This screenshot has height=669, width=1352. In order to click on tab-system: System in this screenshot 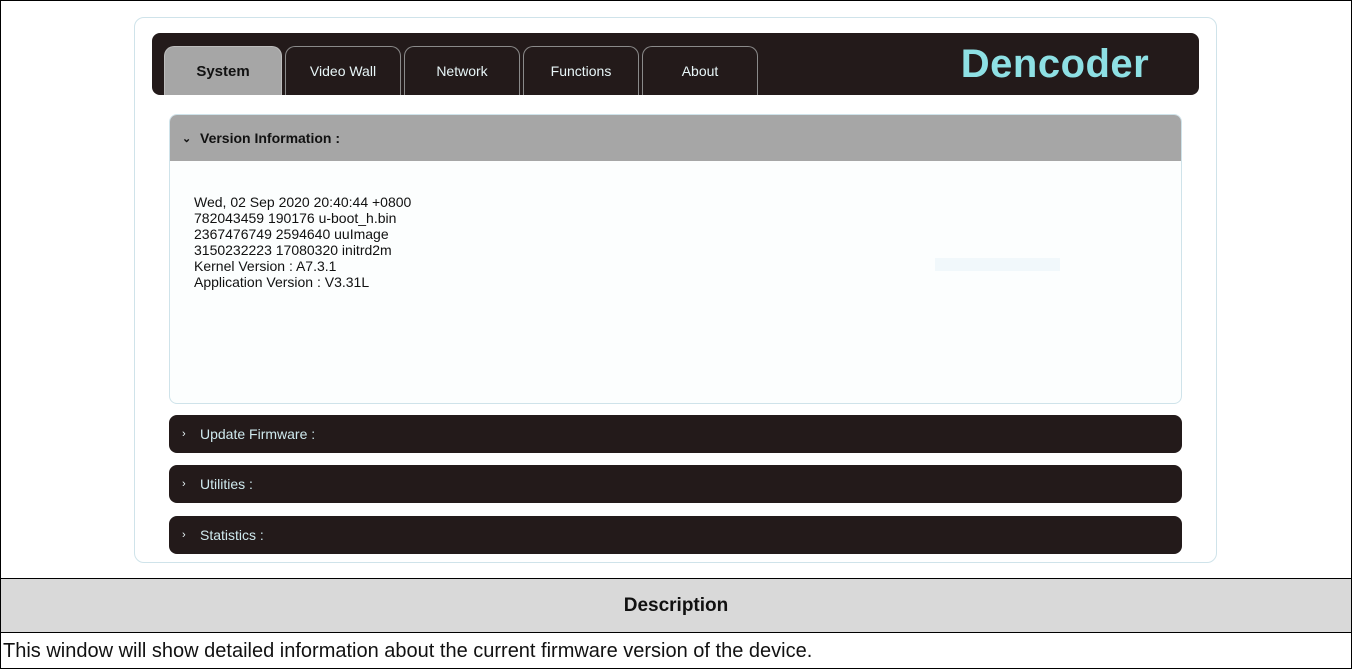, I will do `click(223, 70)`.